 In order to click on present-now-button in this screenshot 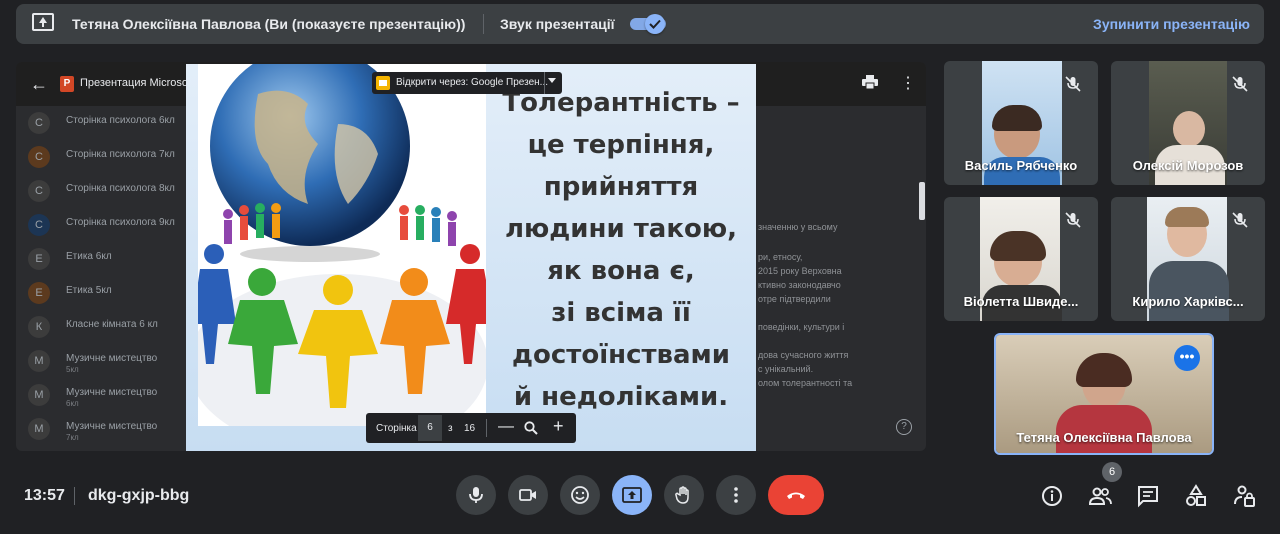, I will do `click(632, 495)`.